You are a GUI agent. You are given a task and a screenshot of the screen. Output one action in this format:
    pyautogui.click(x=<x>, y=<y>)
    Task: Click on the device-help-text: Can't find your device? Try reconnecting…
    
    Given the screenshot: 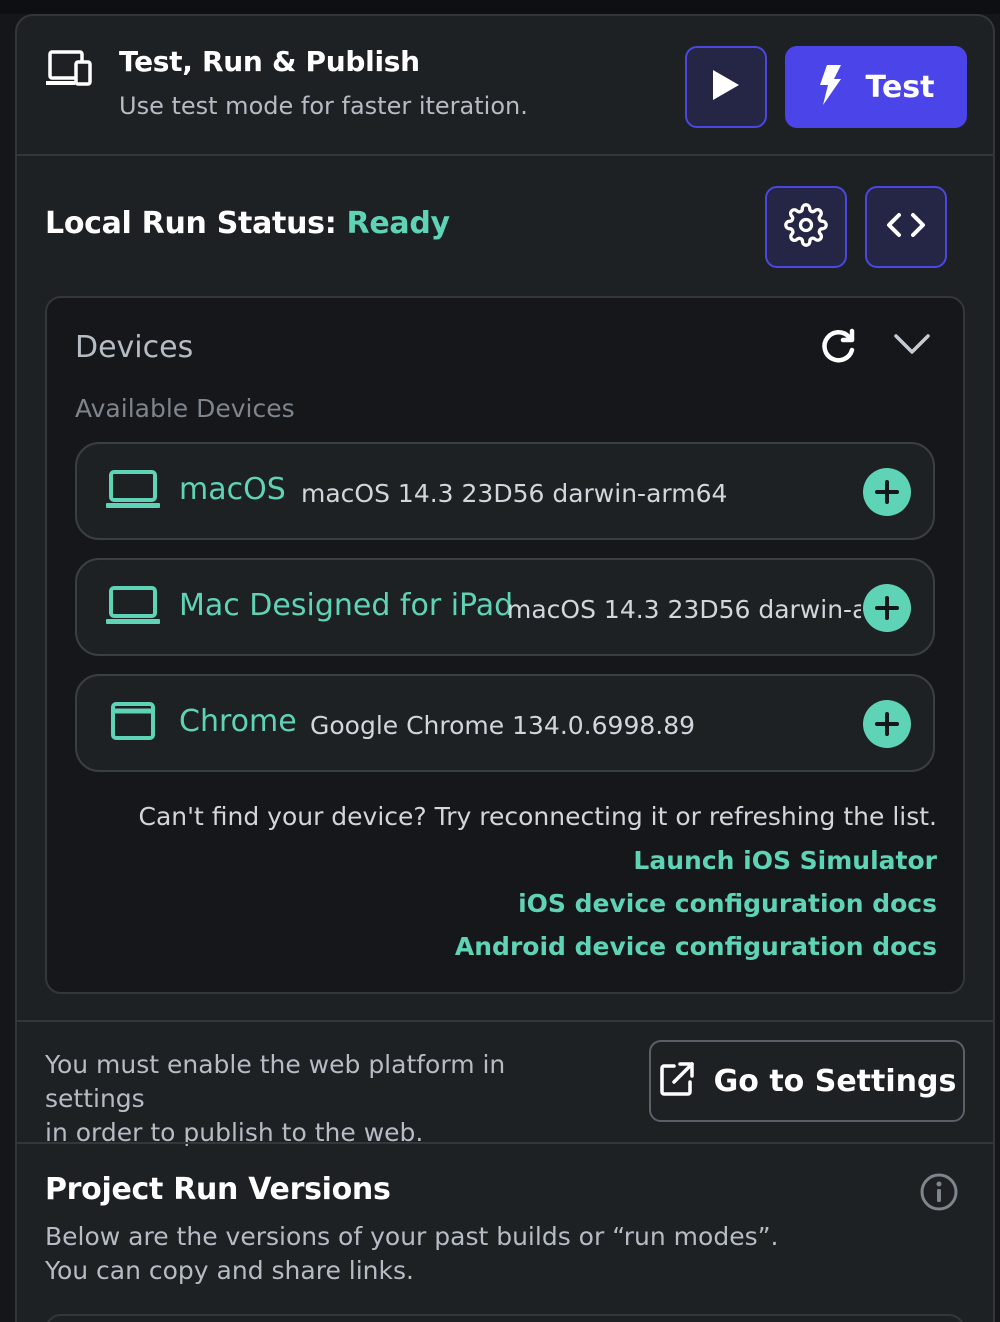 What is the action you would take?
    pyautogui.click(x=538, y=816)
    